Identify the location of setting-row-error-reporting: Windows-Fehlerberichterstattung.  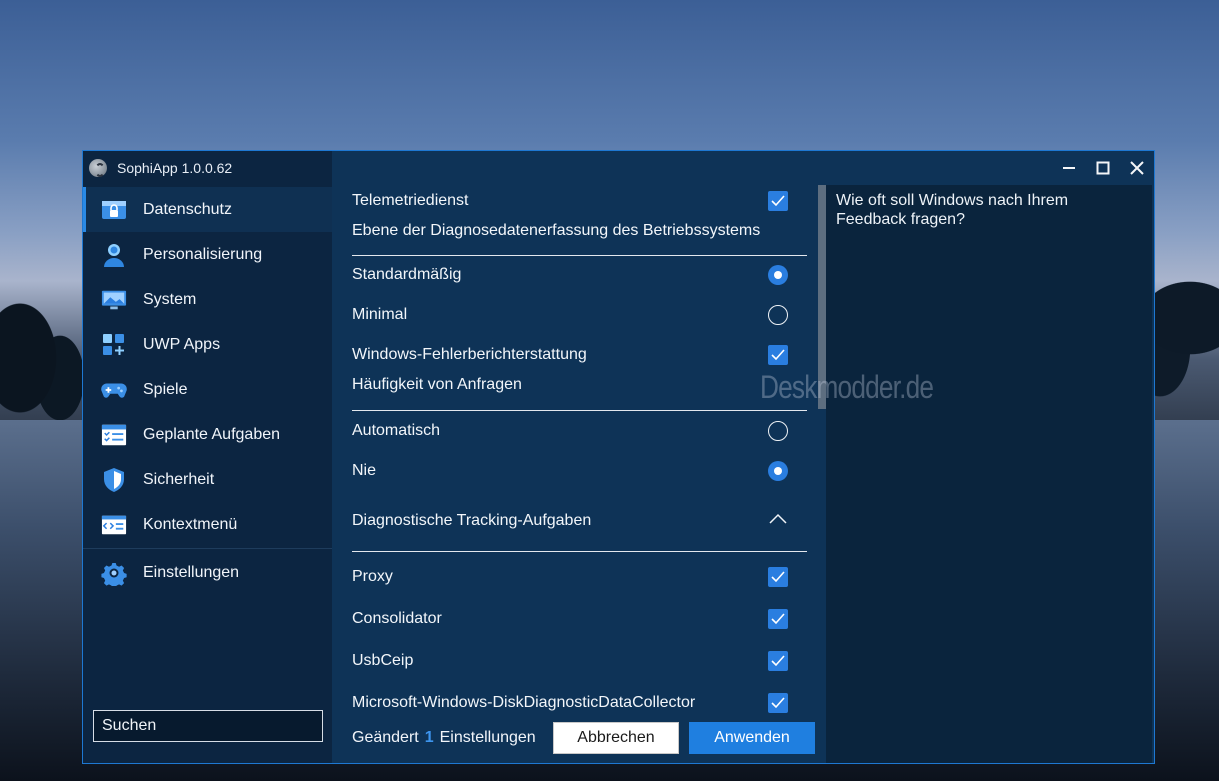
(579, 355).